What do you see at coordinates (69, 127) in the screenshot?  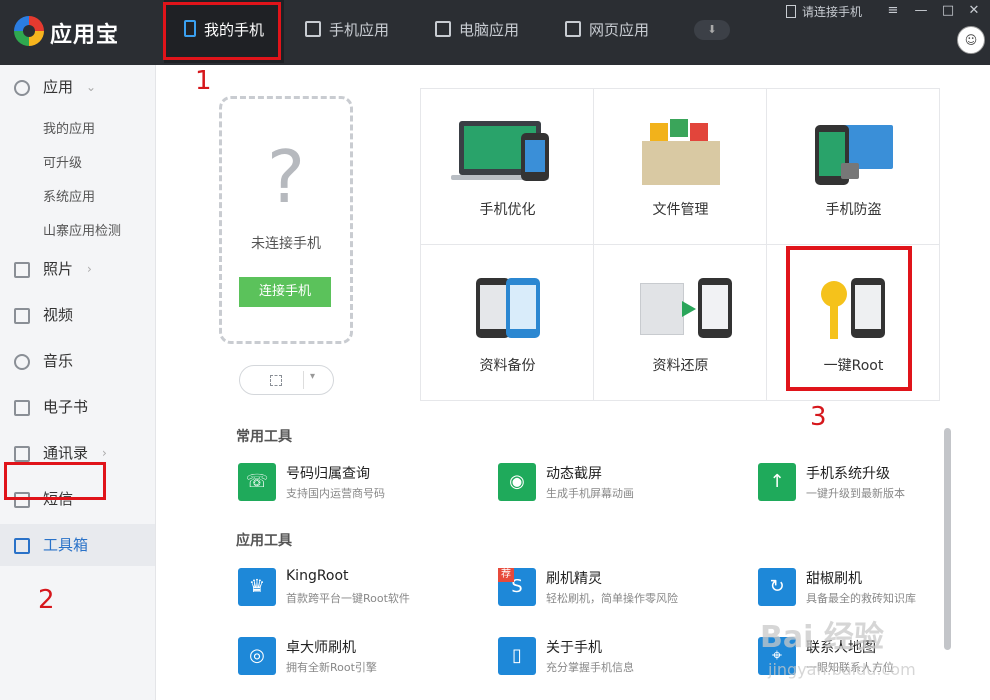 I see `sidebar-sub-my-apps: 我的应用` at bounding box center [69, 127].